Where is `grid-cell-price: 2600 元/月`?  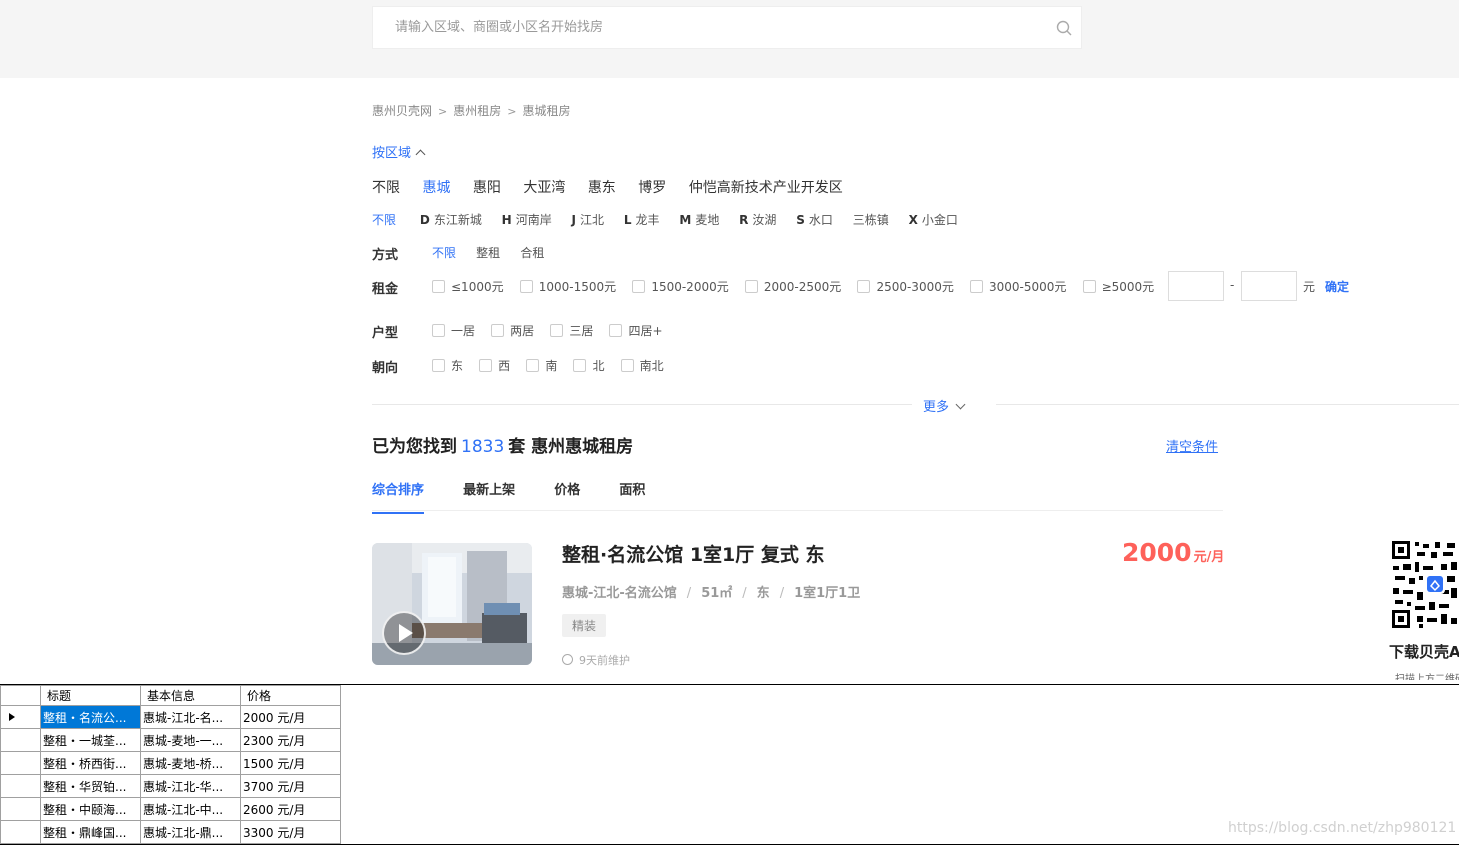 grid-cell-price: 2600 元/月 is located at coordinates (290, 809).